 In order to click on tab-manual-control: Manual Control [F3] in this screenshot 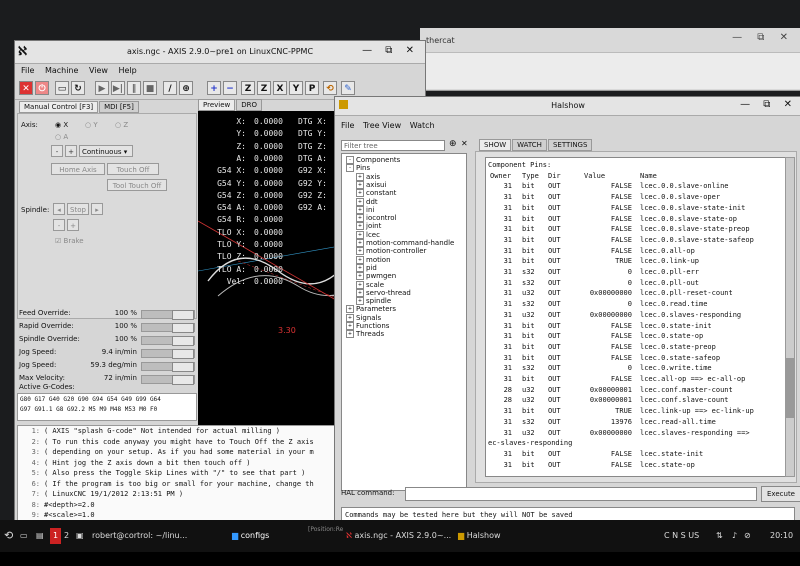, I will do `click(59, 107)`.